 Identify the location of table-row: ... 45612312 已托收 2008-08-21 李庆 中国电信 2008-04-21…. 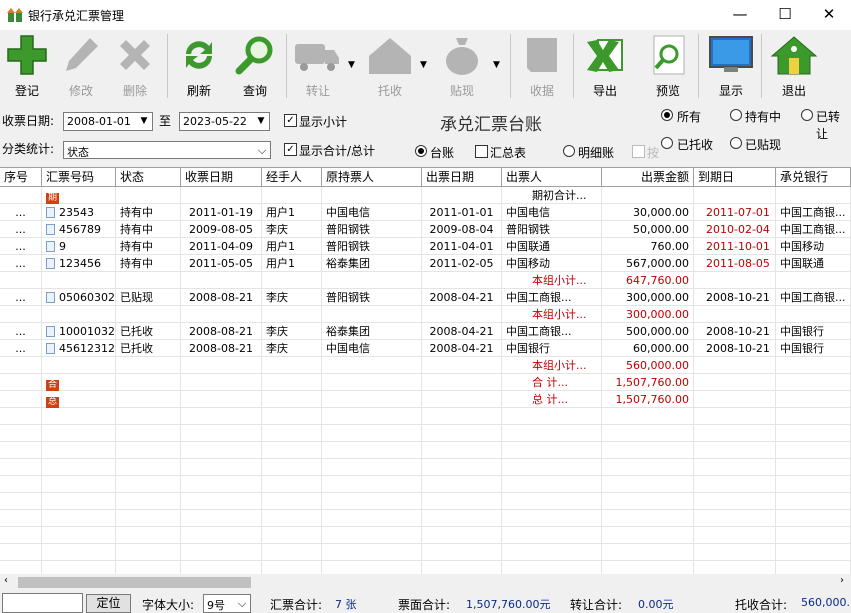
(425, 348).